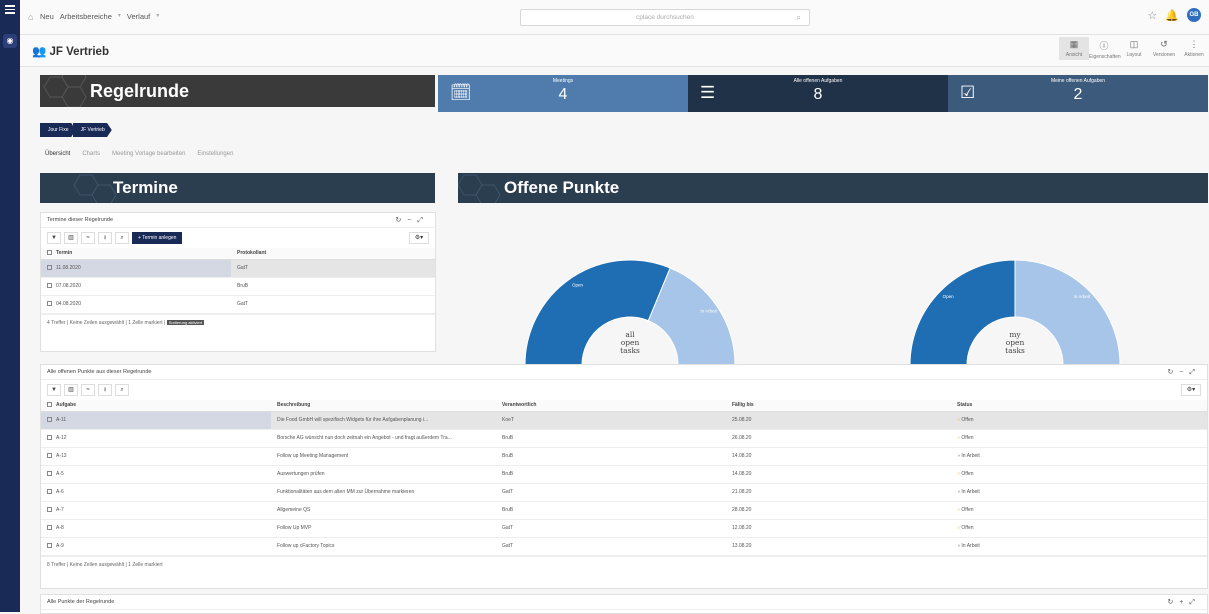 This screenshot has width=1209, height=614. I want to click on col-protokollant: Protokollant, so click(333, 254).